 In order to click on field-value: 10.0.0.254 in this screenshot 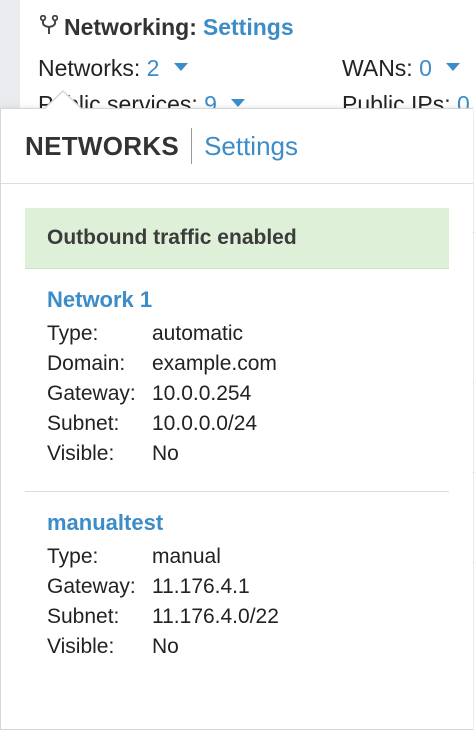, I will do `click(202, 393)`.